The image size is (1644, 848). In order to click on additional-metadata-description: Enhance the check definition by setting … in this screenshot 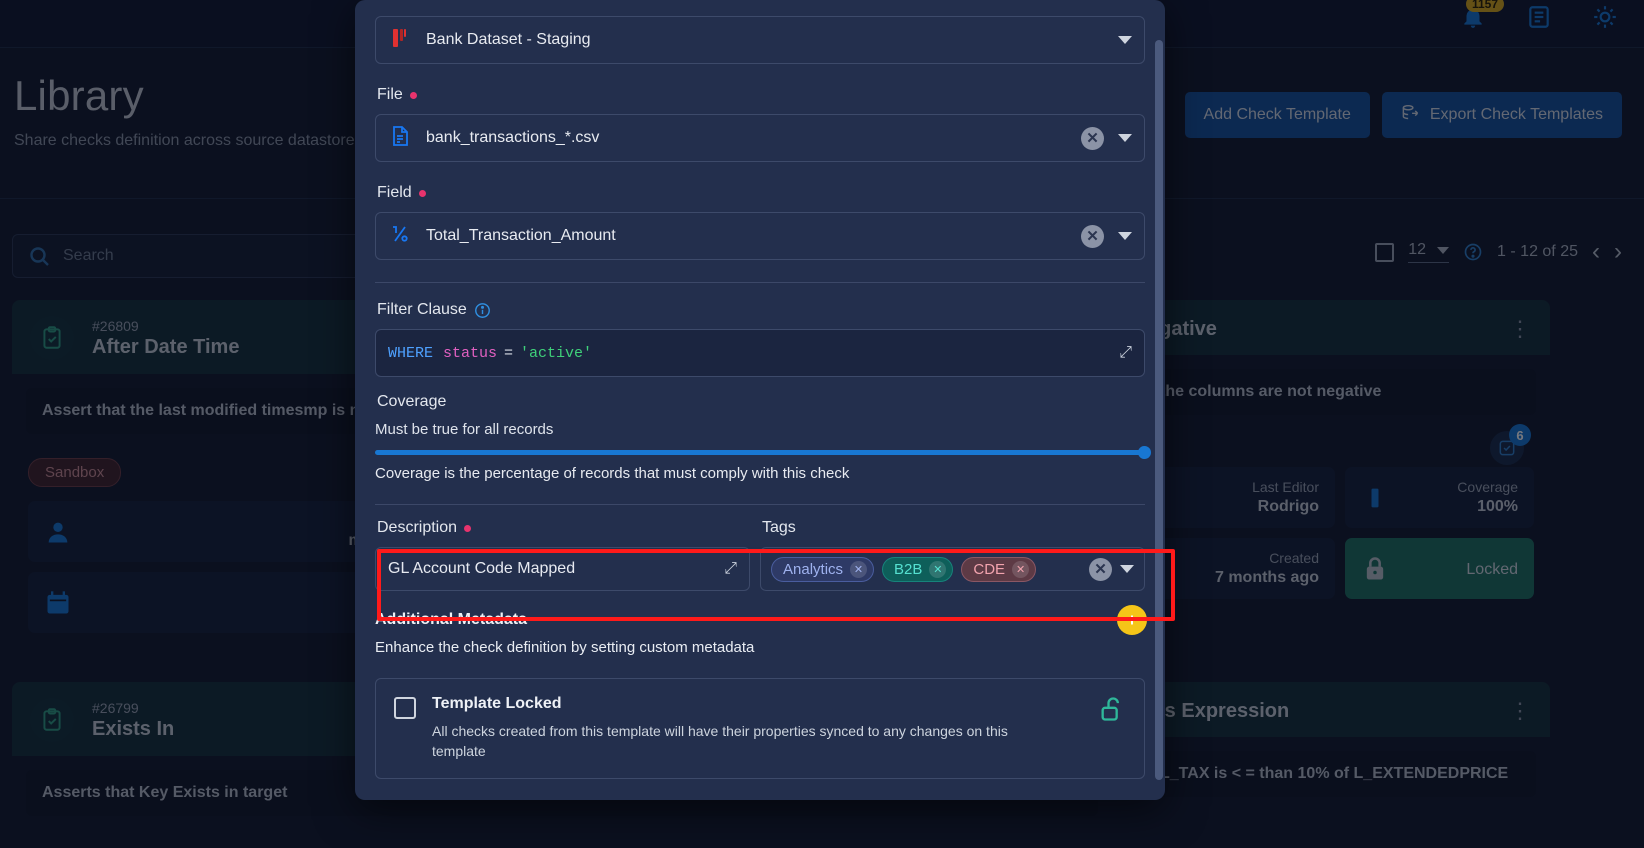, I will do `click(565, 647)`.